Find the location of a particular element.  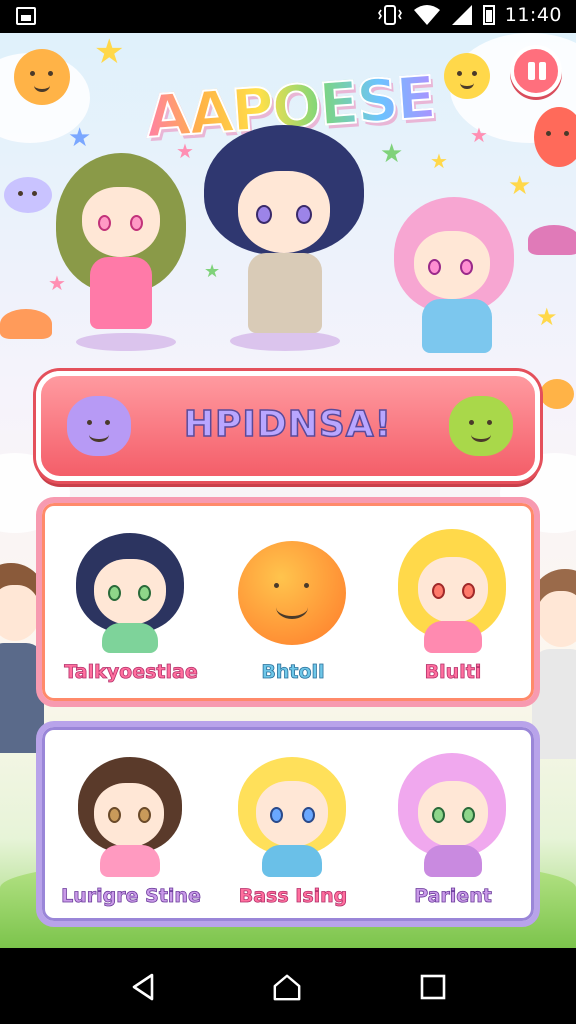

image-notification-icon is located at coordinates (26, 16).